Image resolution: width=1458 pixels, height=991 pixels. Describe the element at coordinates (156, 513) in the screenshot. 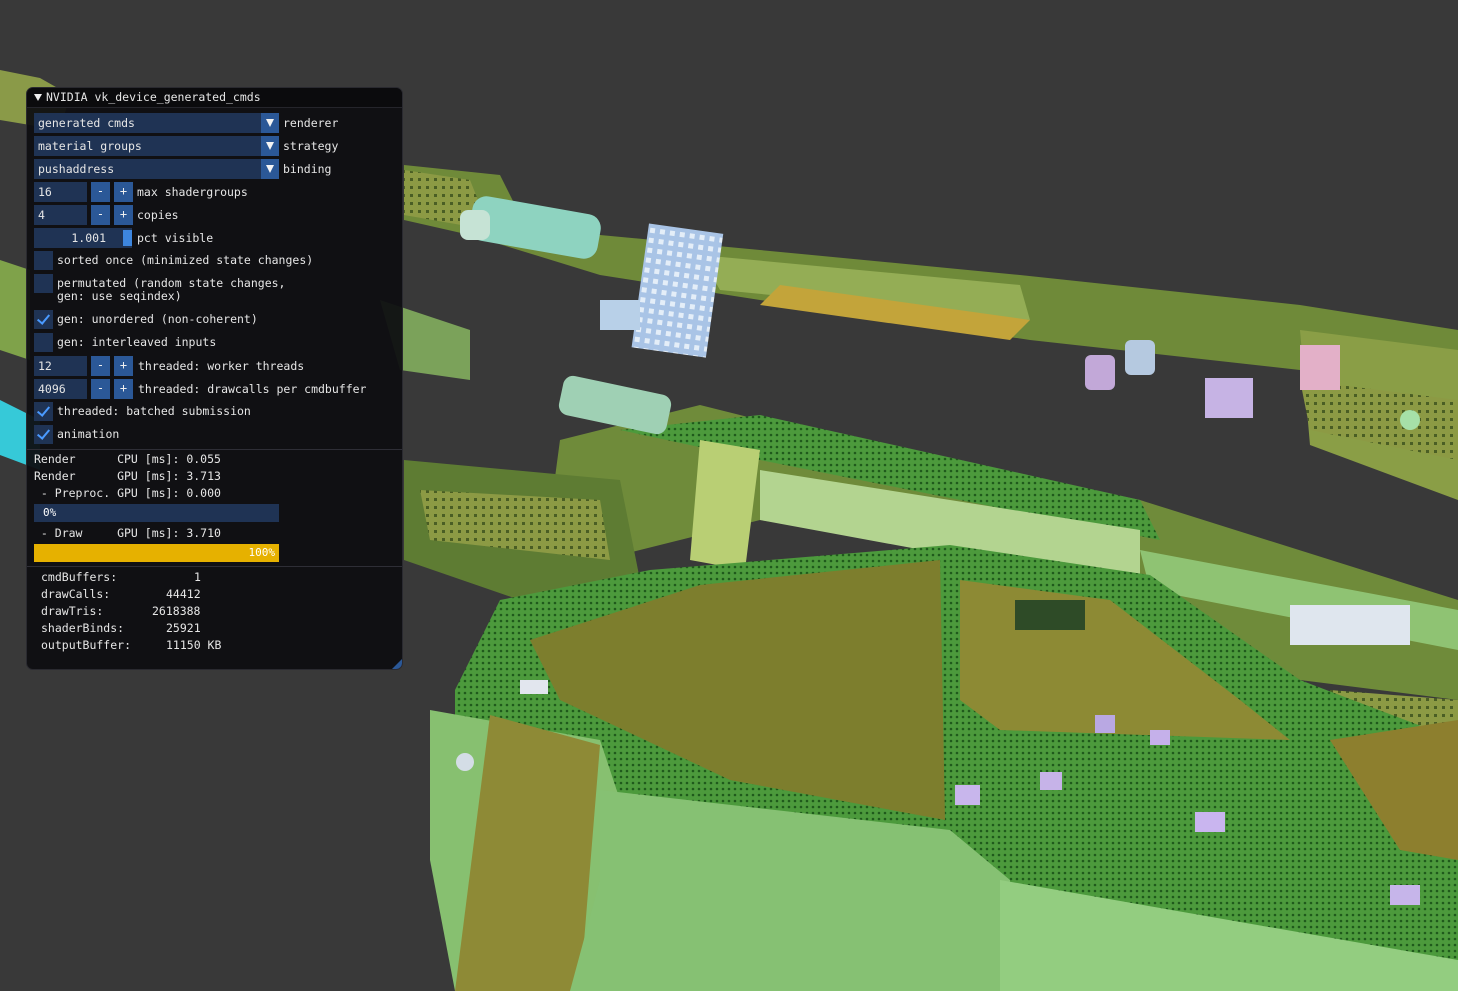

I see `preproc-progress-bar: 0%` at that location.